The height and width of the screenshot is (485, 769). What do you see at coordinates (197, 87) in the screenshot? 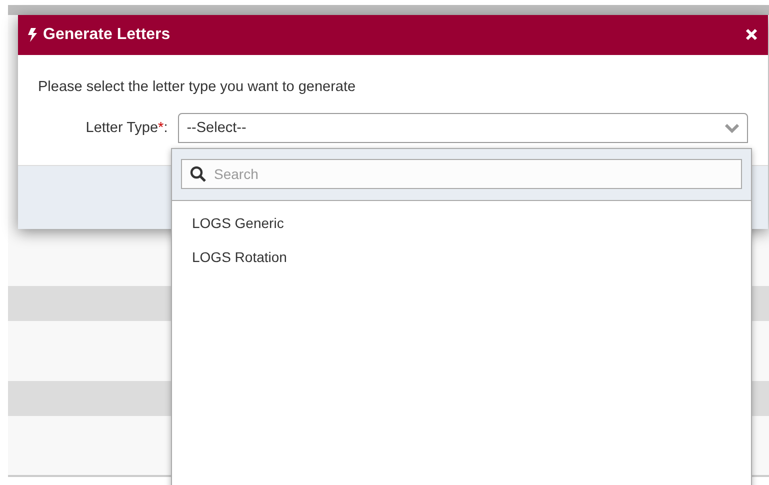
I see `instruction-text: Please select the letter type you want to generate` at bounding box center [197, 87].